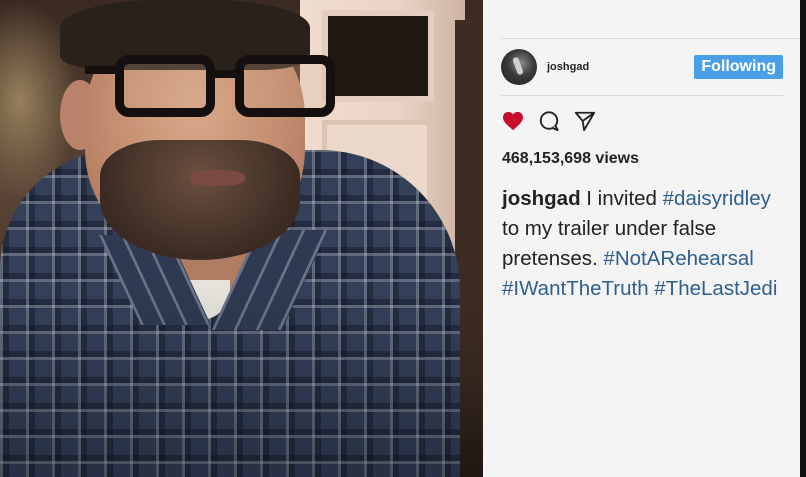 Image resolution: width=806 pixels, height=477 pixels. What do you see at coordinates (585, 121) in the screenshot?
I see `send-icon` at bounding box center [585, 121].